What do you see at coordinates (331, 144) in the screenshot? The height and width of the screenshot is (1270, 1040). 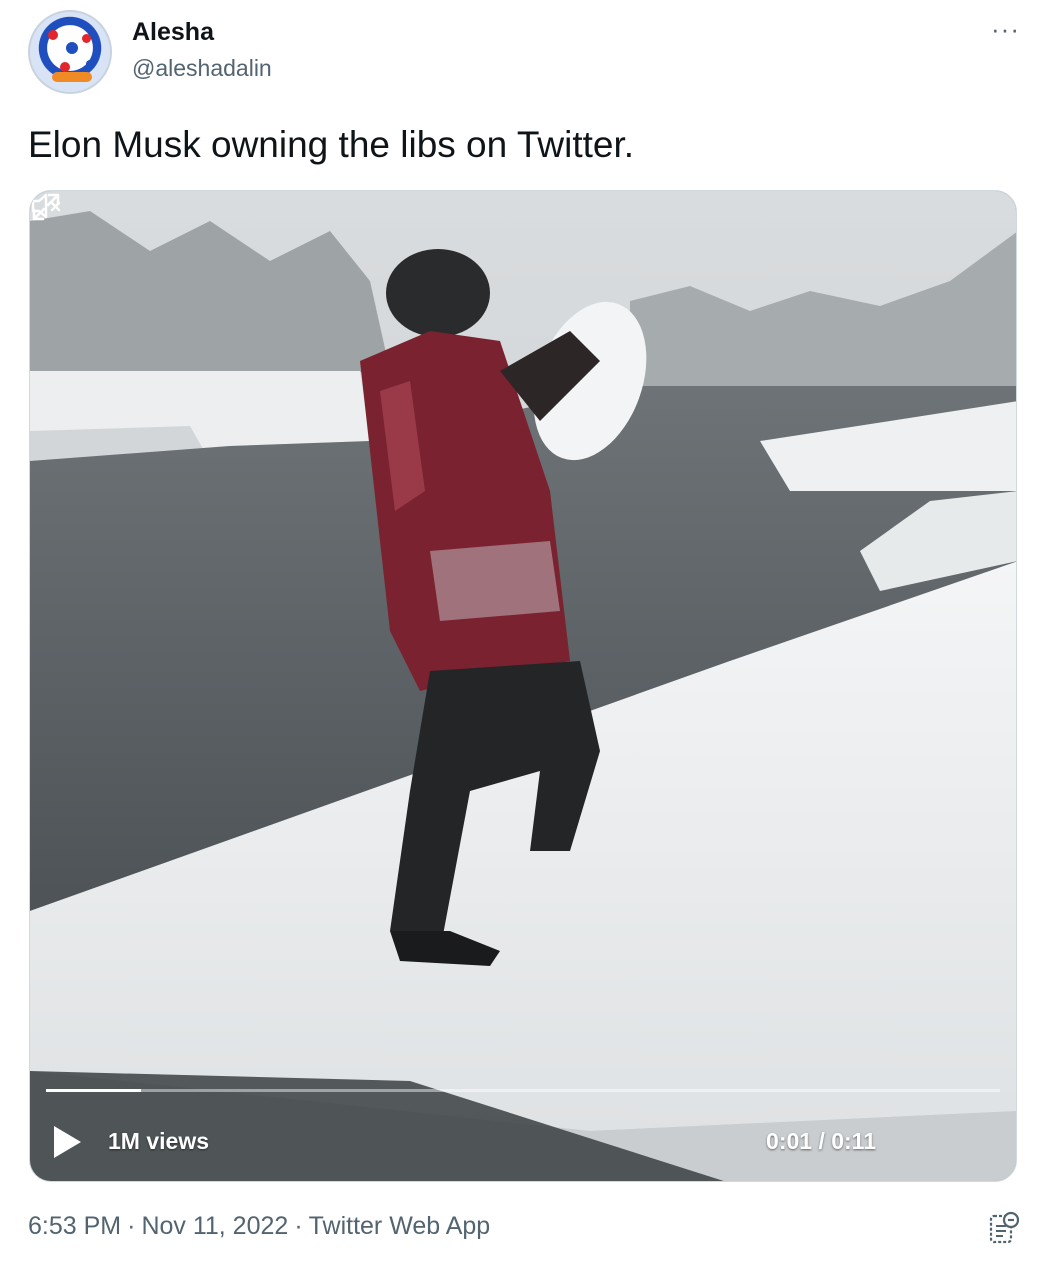 I see `tweet-text: Elon Musk owning the libs on Twitter.` at bounding box center [331, 144].